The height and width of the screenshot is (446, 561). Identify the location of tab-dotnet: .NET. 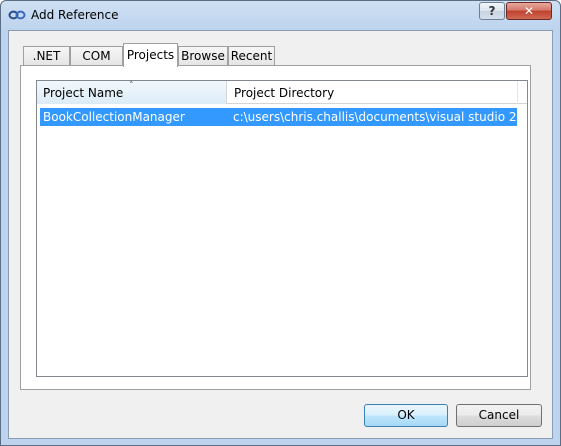
(46, 56).